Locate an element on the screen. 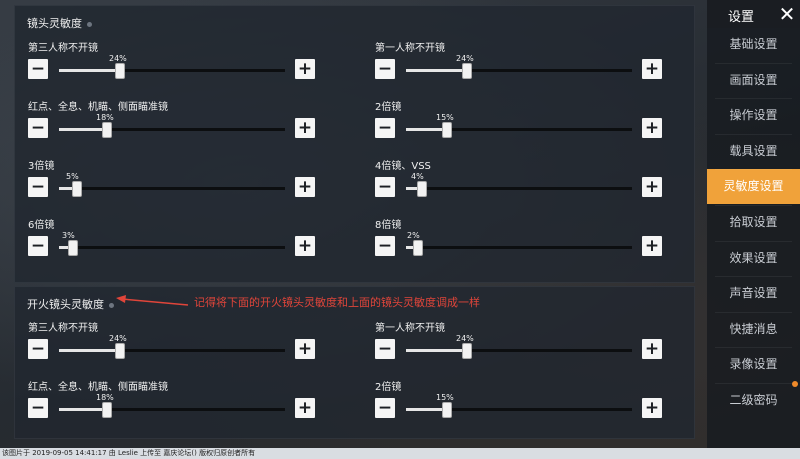 The height and width of the screenshot is (459, 800). sidebar-item: 声音设置 is located at coordinates (753, 293).